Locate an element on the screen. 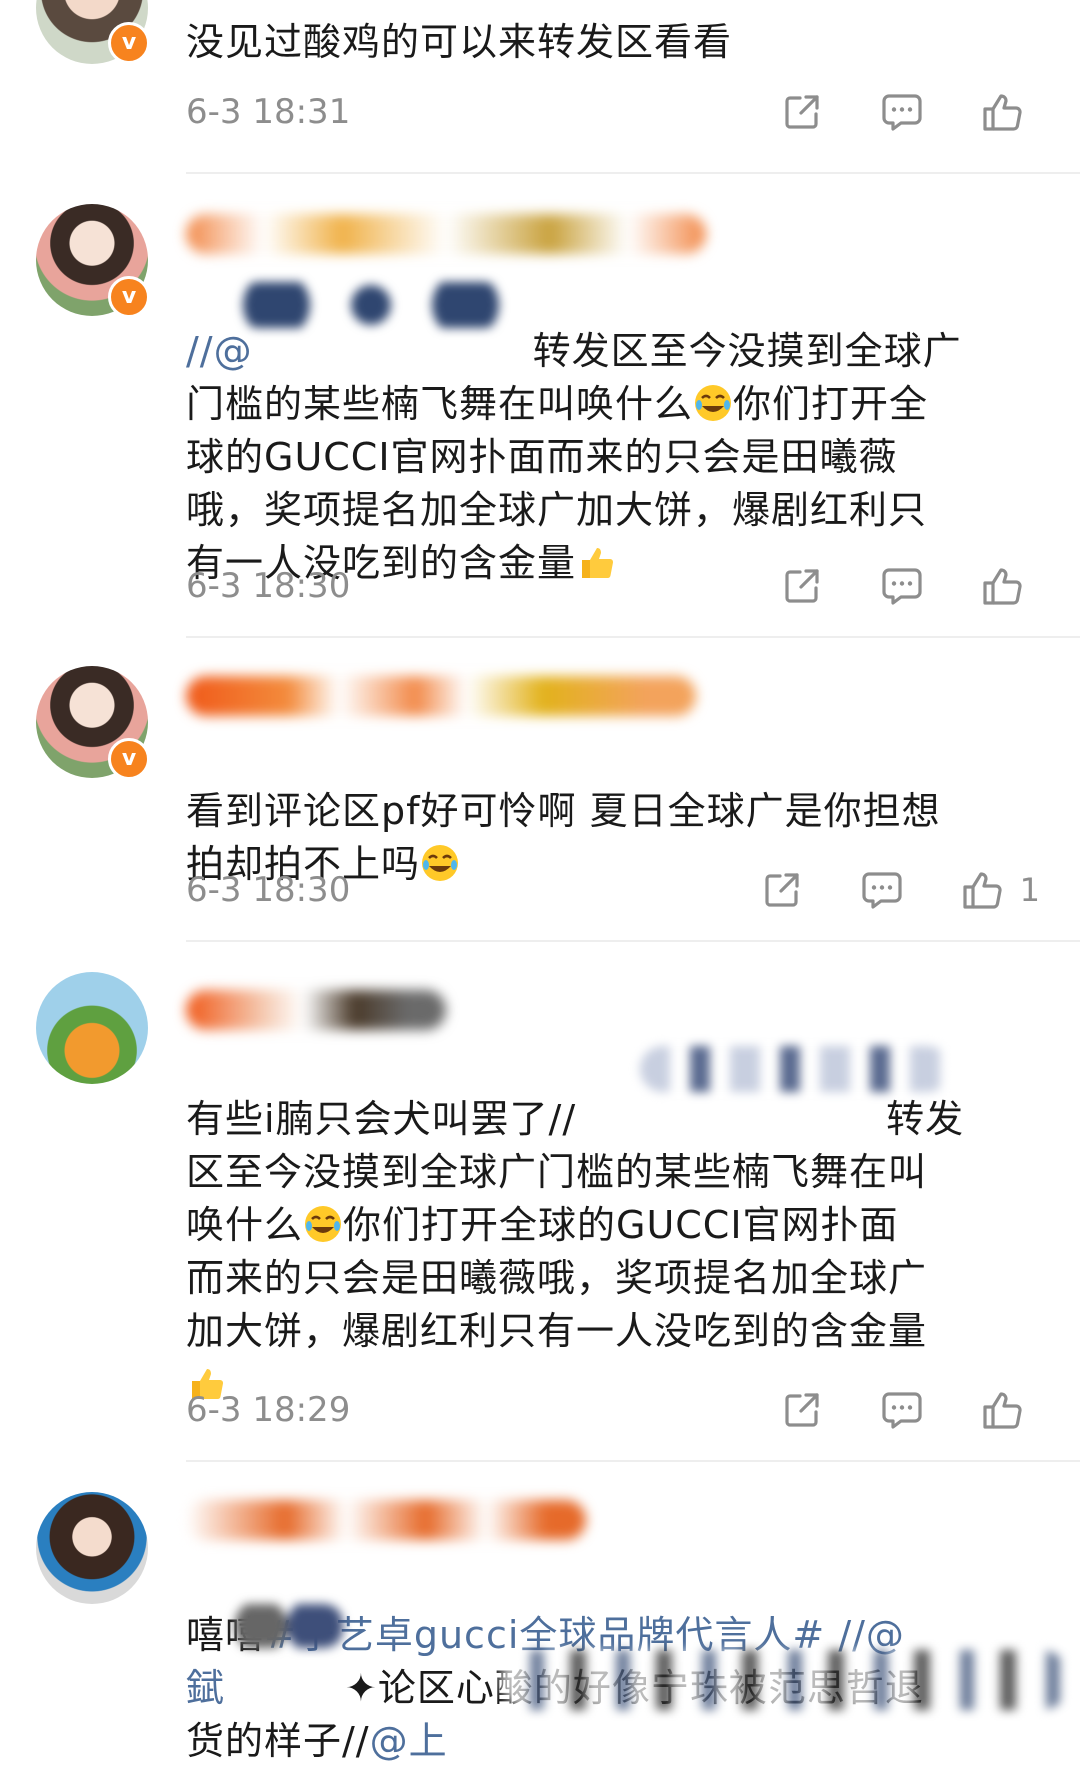  mention-prefix: //@ is located at coordinates (219, 351).